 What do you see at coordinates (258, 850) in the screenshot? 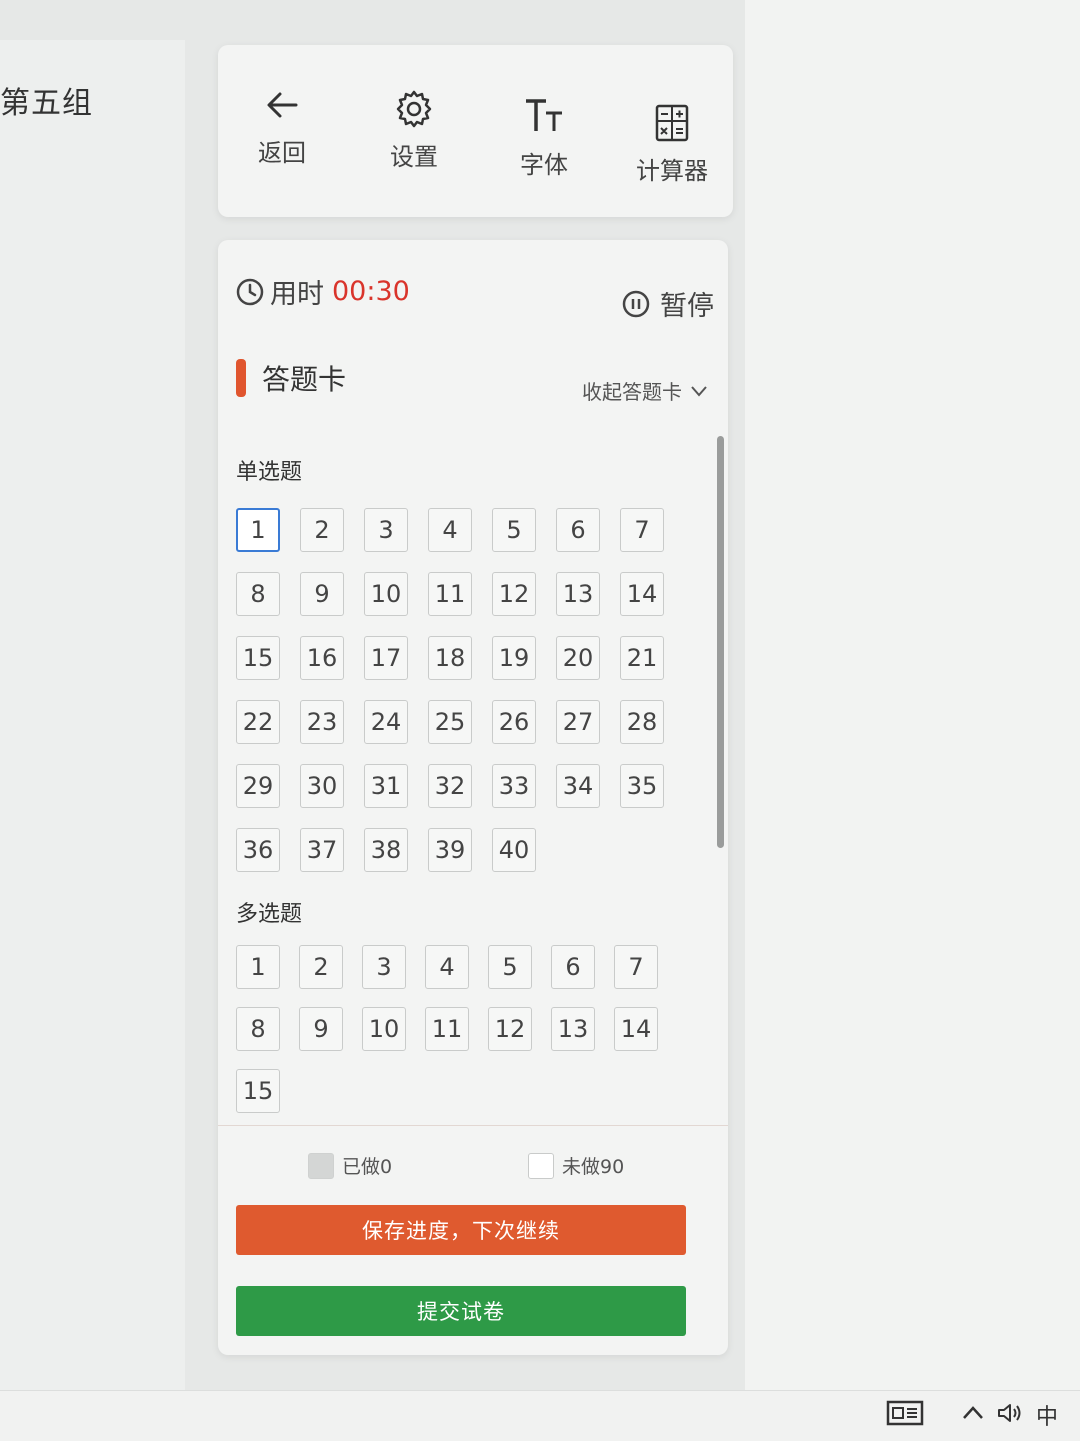
I see `single-question-36-button: 36` at bounding box center [258, 850].